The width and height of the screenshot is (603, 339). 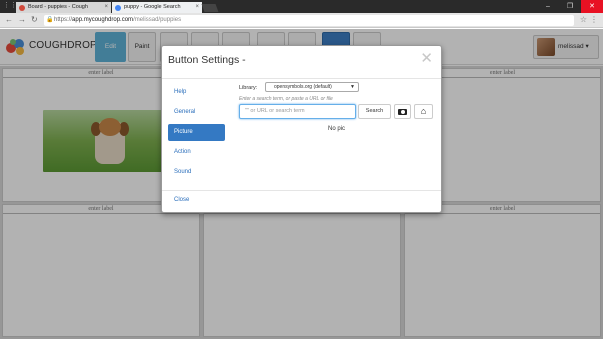 I want to click on settings-nav: Help General Picture Action Sound, so click(x=196, y=134).